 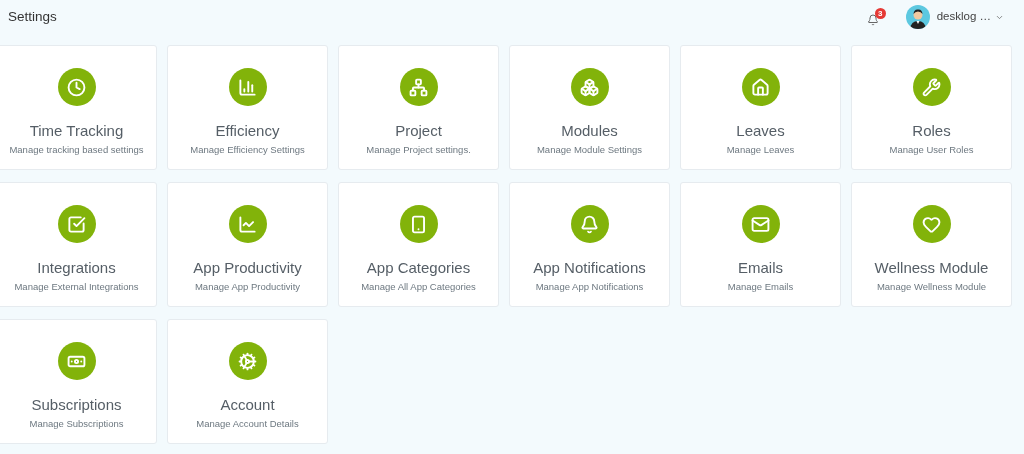 What do you see at coordinates (589, 268) in the screenshot?
I see `card-title: App Notifications` at bounding box center [589, 268].